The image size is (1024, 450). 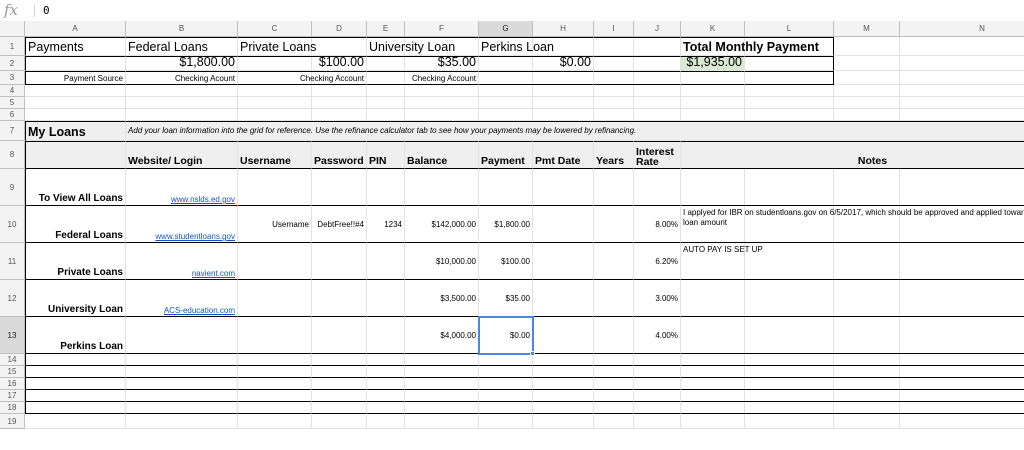 I want to click on loan-pin-perkins-loan, so click(x=386, y=335).